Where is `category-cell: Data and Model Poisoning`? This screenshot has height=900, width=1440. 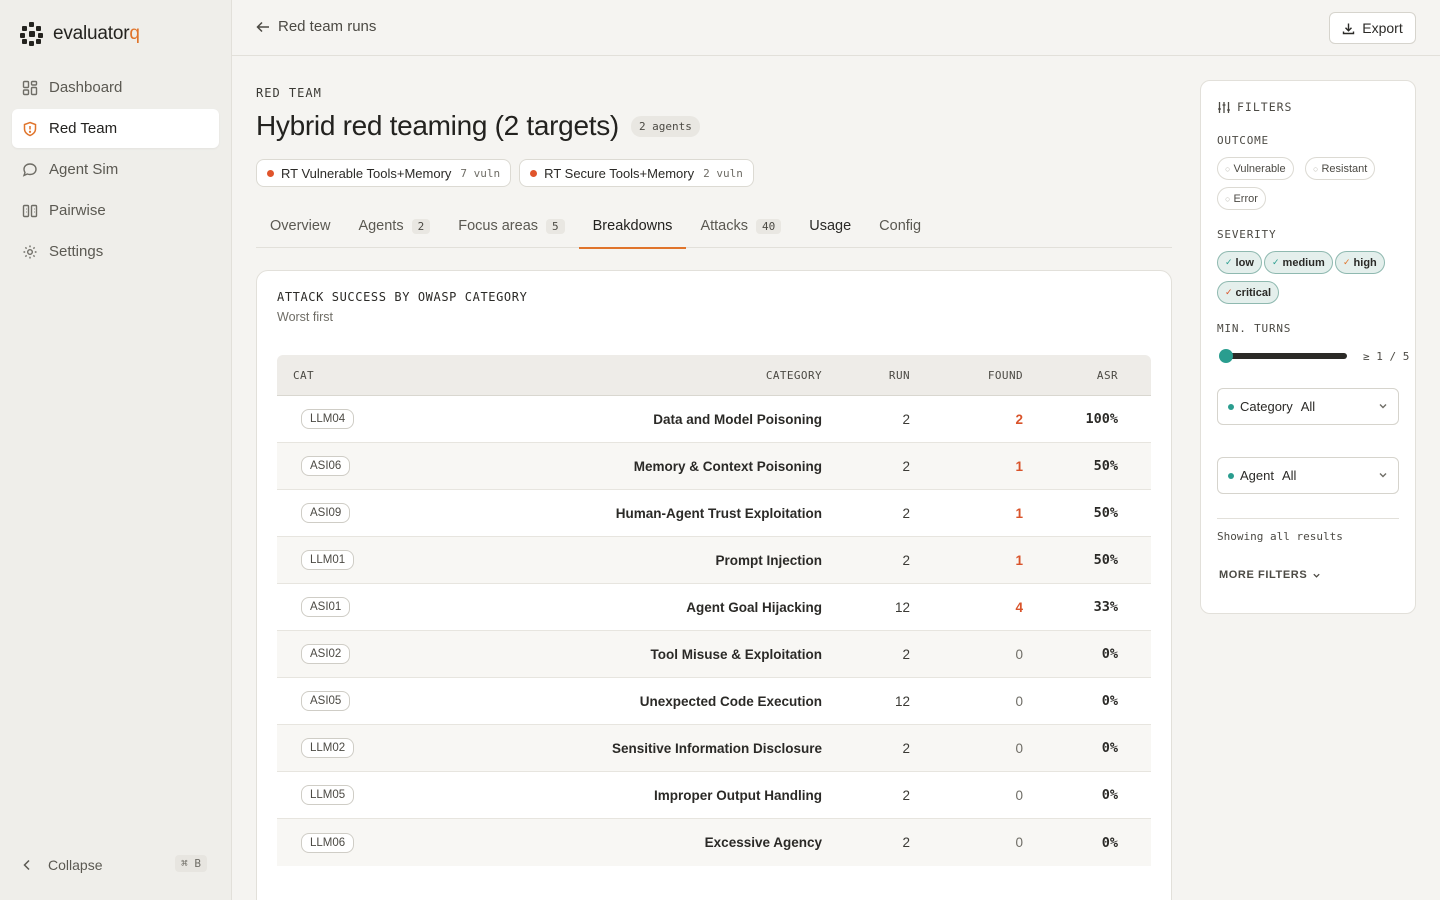
category-cell: Data and Model Poisoning is located at coordinates (737, 419).